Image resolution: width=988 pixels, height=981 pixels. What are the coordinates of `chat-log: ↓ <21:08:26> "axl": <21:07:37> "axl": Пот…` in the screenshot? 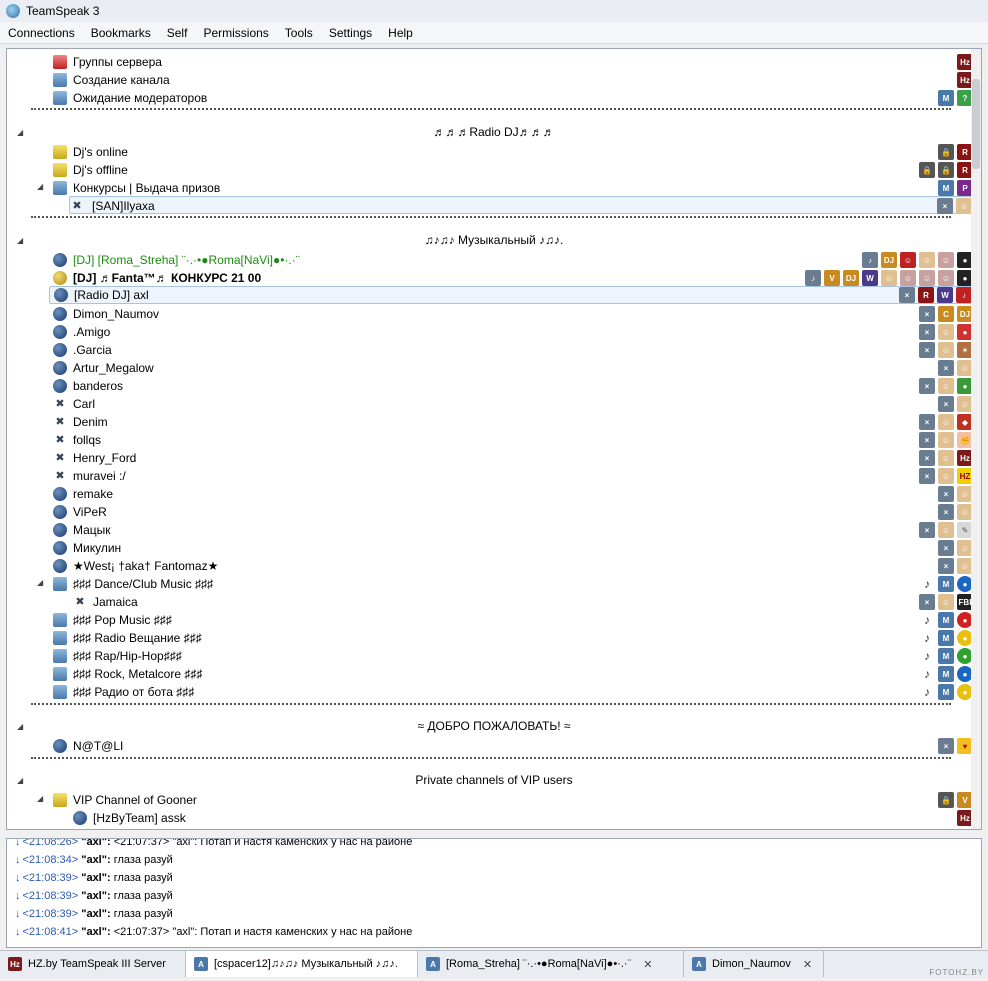 It's located at (494, 893).